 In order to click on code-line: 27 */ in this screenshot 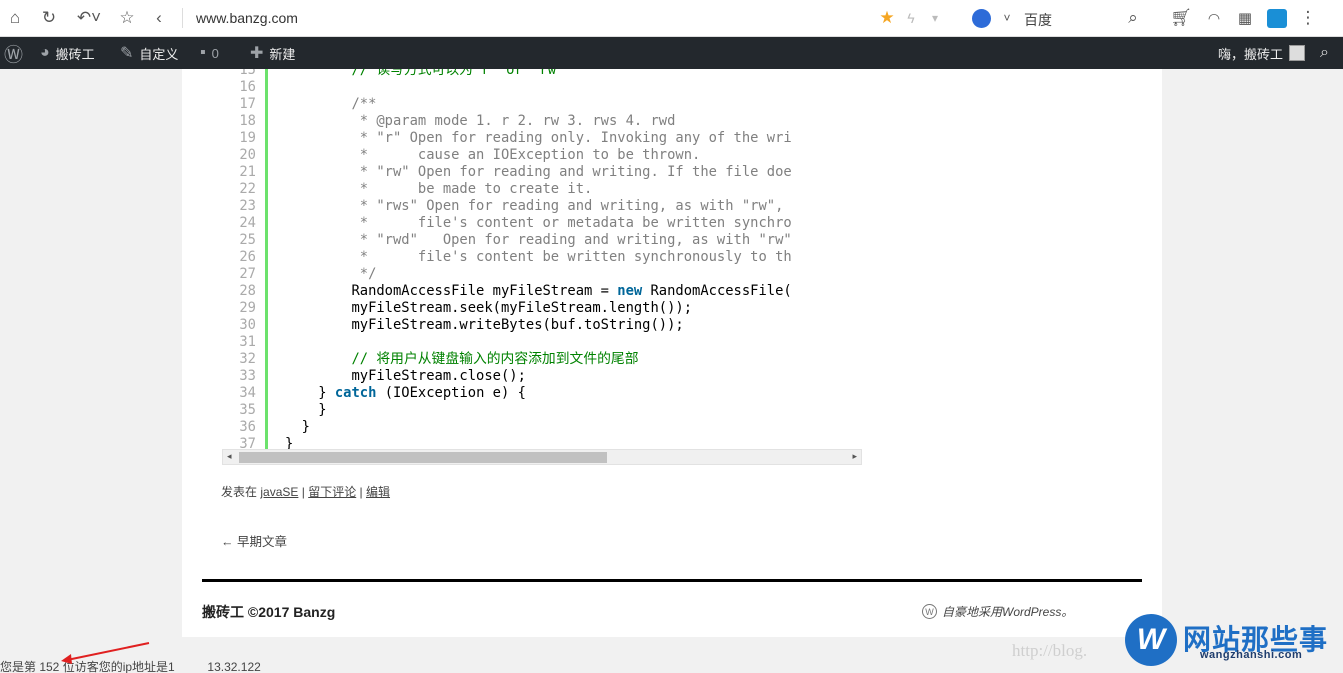, I will do `click(542, 274)`.